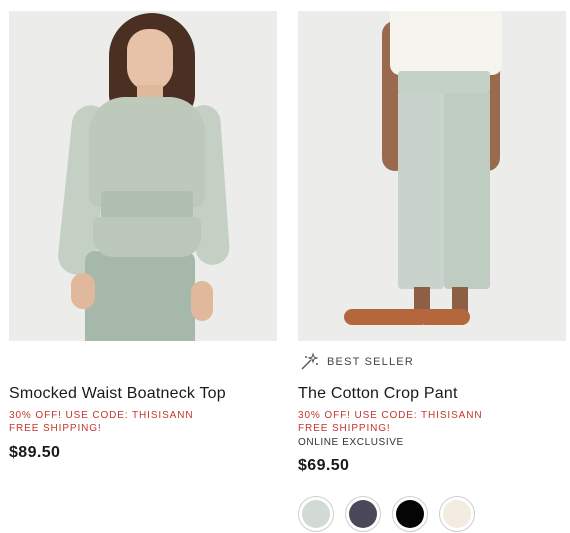 This screenshot has height=533, width=570. What do you see at coordinates (117, 394) in the screenshot?
I see `product-title: Smocked Waist Boatneck Top` at bounding box center [117, 394].